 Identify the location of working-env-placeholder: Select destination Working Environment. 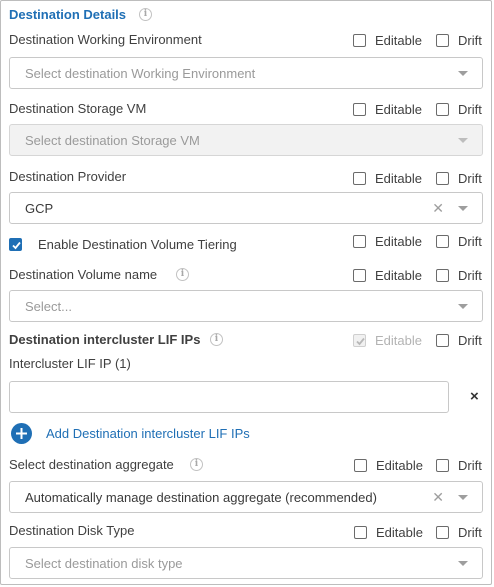
(140, 73).